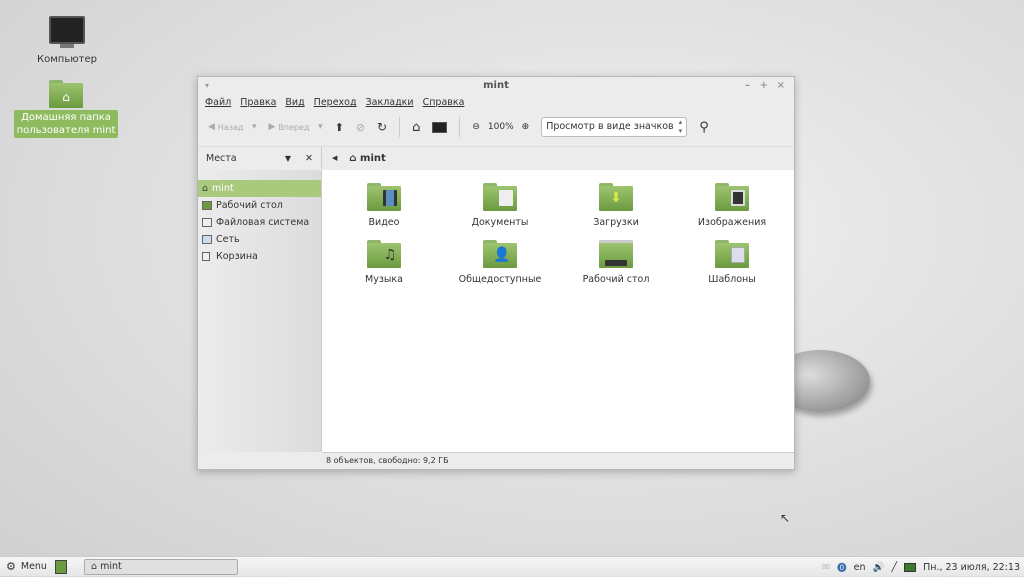 The width and height of the screenshot is (1024, 577). Describe the element at coordinates (66, 94) in the screenshot. I see `home-folder-icon: ⌂` at that location.